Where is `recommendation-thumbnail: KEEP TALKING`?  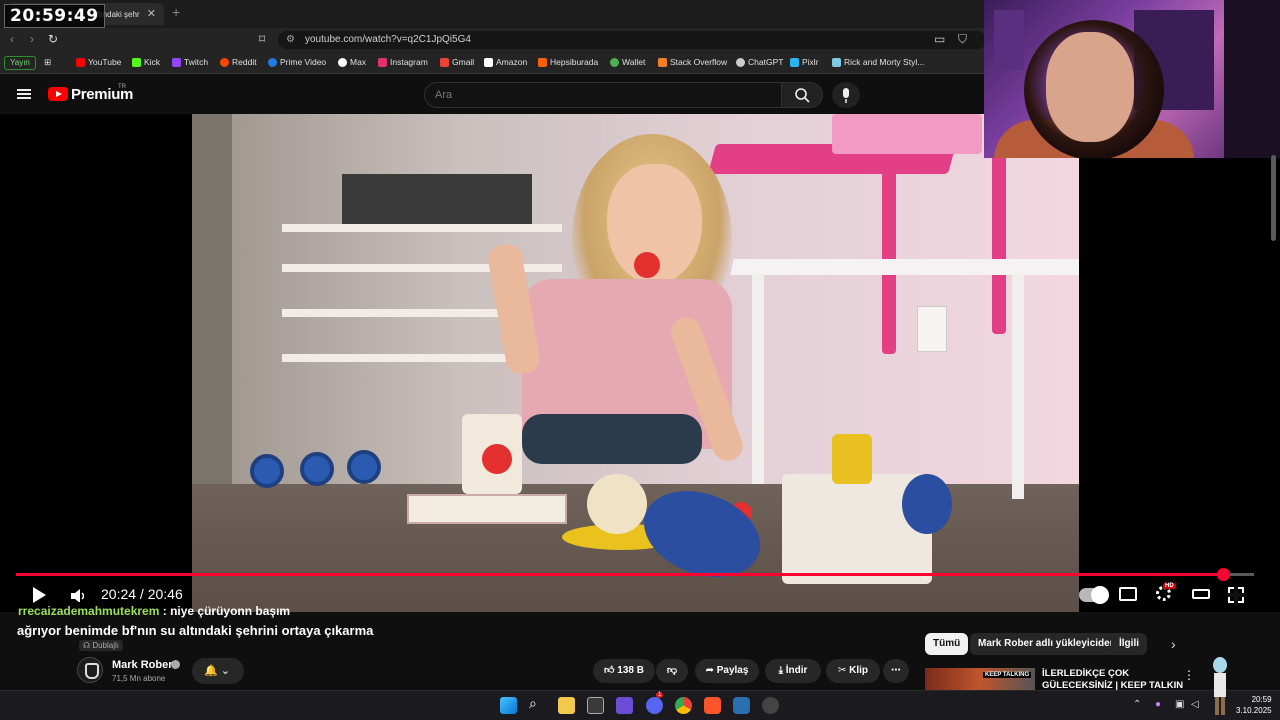
recommendation-thumbnail: KEEP TALKING is located at coordinates (980, 679).